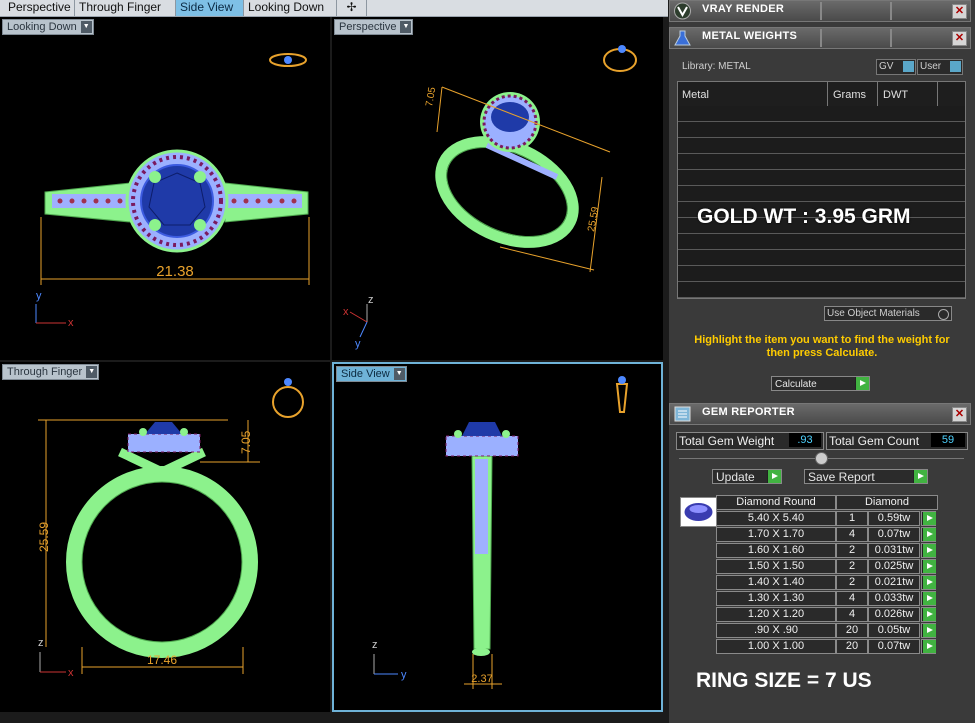  I want to click on gem-size: 1.70 X 1.70, so click(776, 534).